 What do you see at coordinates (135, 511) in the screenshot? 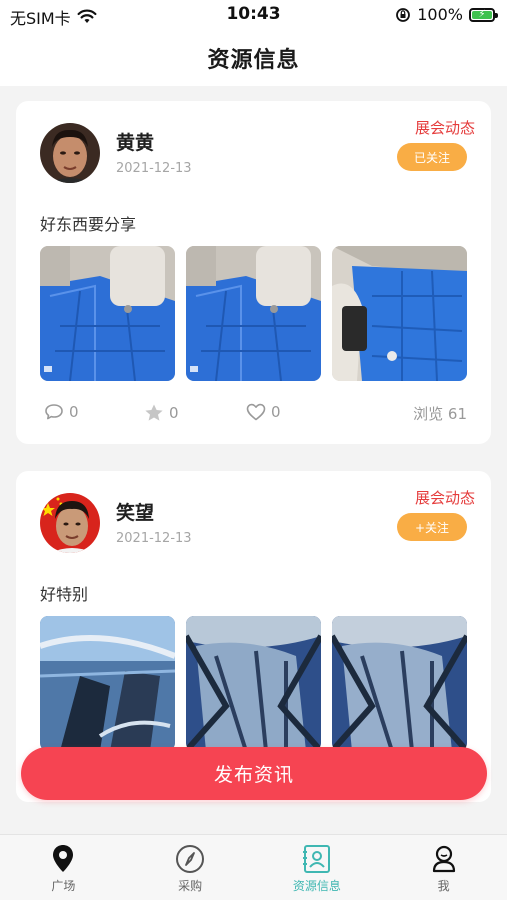
I see `post-author: 笑望` at bounding box center [135, 511].